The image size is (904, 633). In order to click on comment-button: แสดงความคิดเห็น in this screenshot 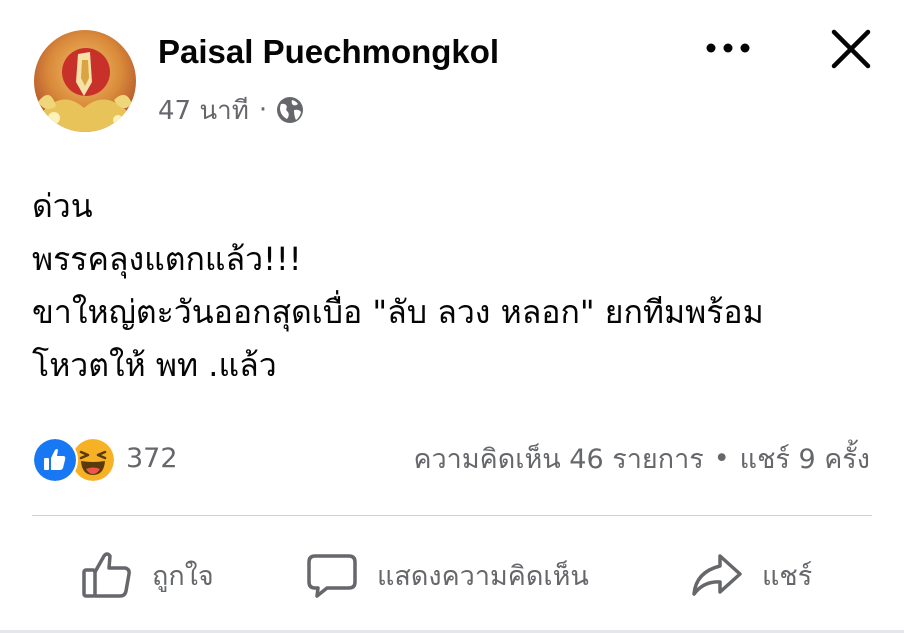, I will do `click(447, 575)`.